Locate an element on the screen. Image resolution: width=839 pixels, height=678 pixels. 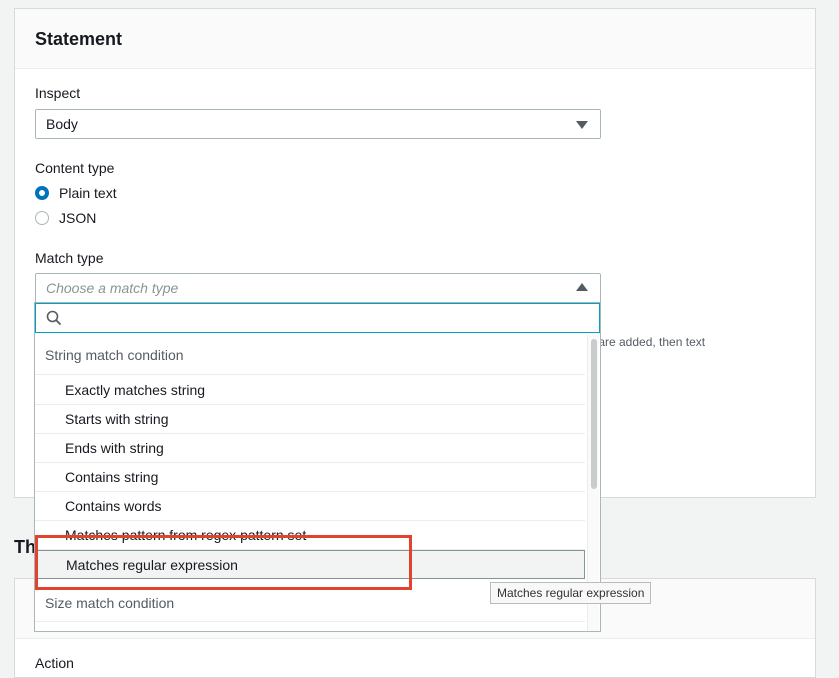
option-ends-with: Ends with string is located at coordinates (310, 448).